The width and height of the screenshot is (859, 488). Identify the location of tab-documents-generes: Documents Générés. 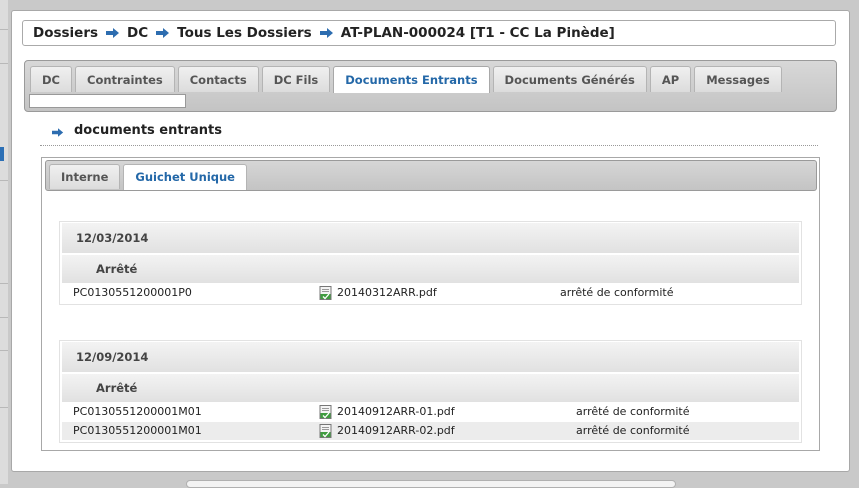
(569, 79).